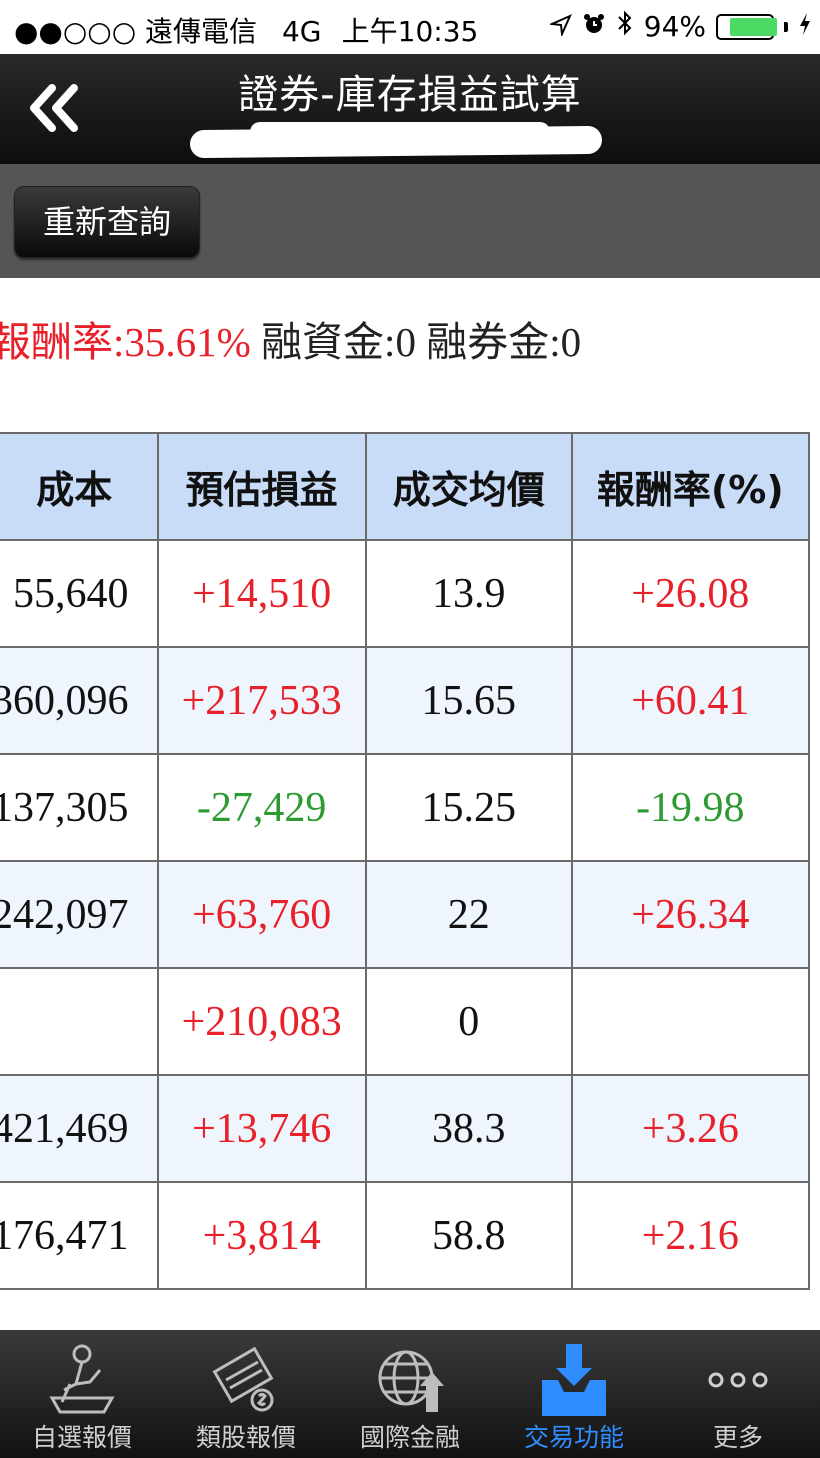 This screenshot has height=1458, width=820. Describe the element at coordinates (468, 914) in the screenshot. I see `cell-avg-price: 22` at that location.